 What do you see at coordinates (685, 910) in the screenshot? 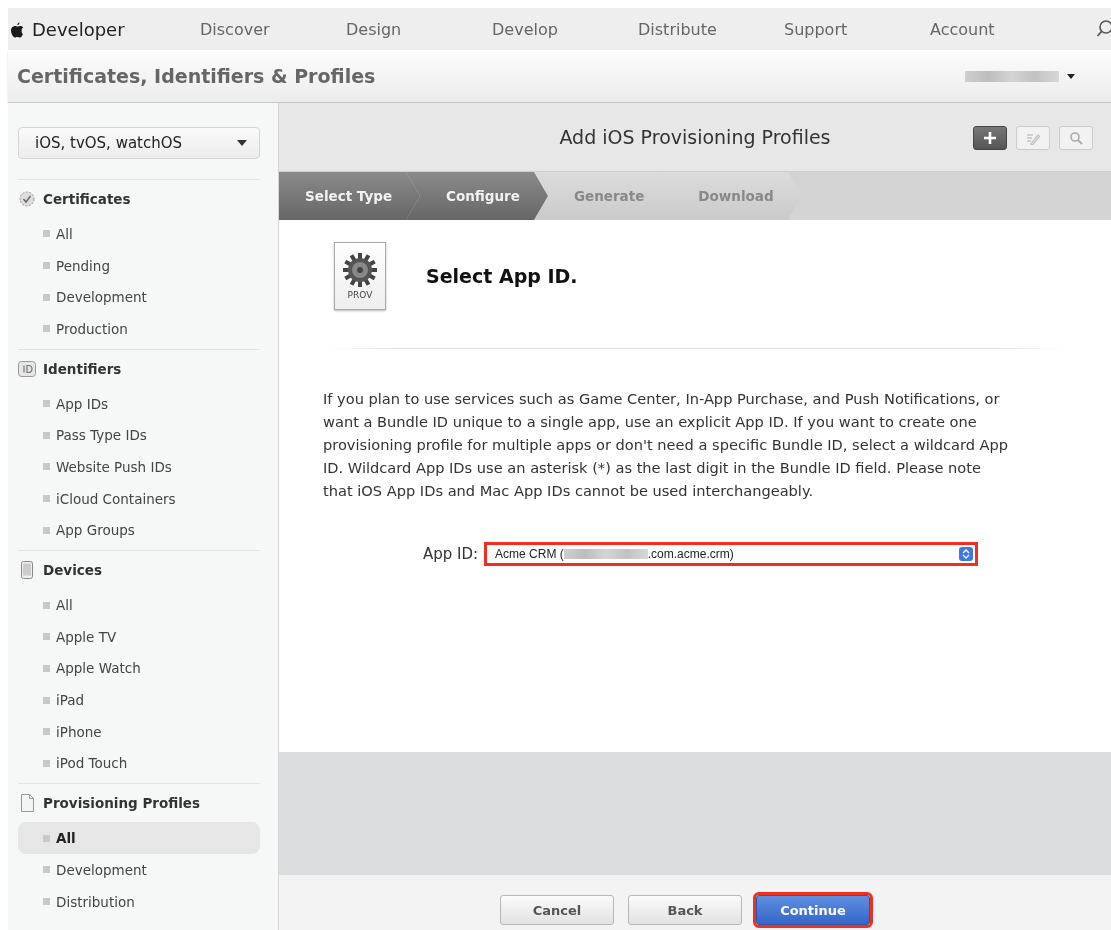
I see `footer-button: Back` at bounding box center [685, 910].